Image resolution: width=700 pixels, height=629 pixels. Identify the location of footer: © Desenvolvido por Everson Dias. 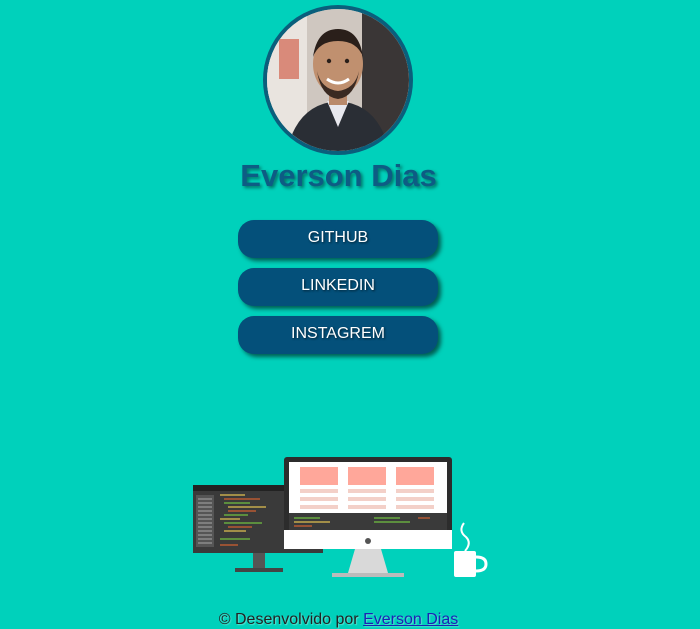
(338, 620).